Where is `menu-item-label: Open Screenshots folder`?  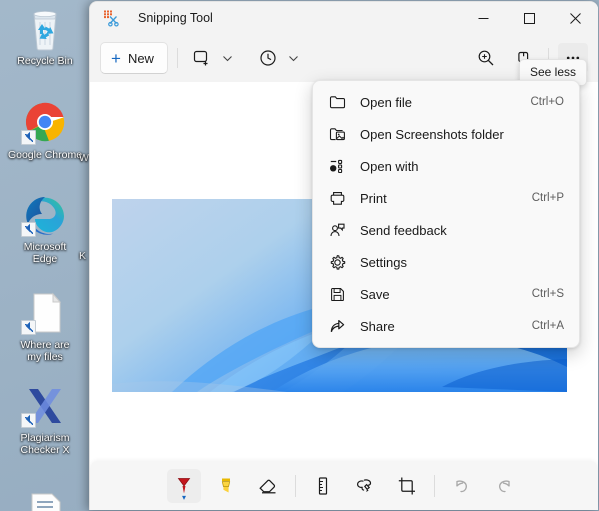 menu-item-label: Open Screenshots folder is located at coordinates (432, 134).